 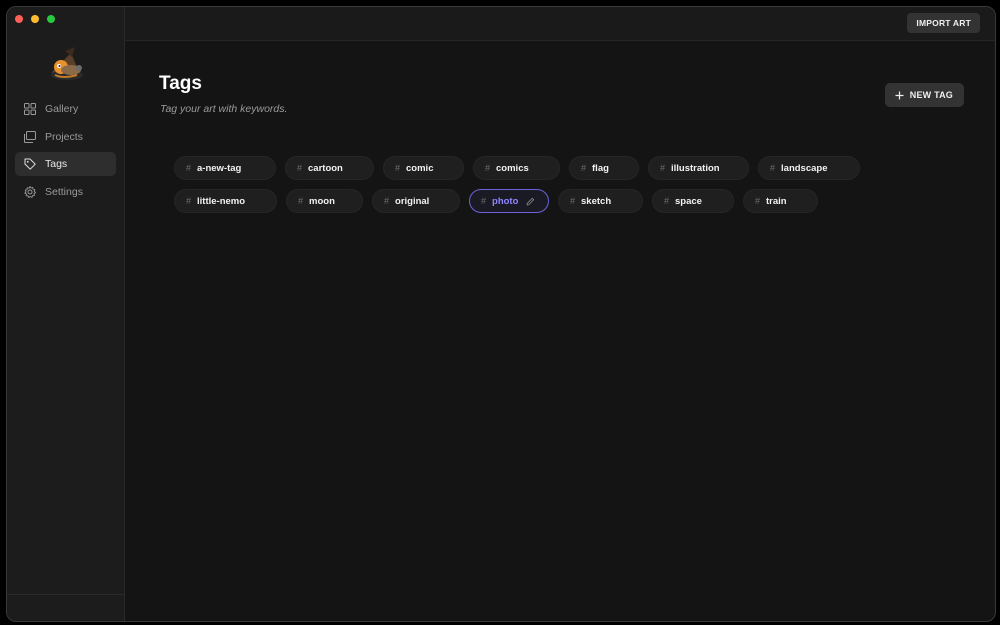 I want to click on tag-label: illustration, so click(x=695, y=168).